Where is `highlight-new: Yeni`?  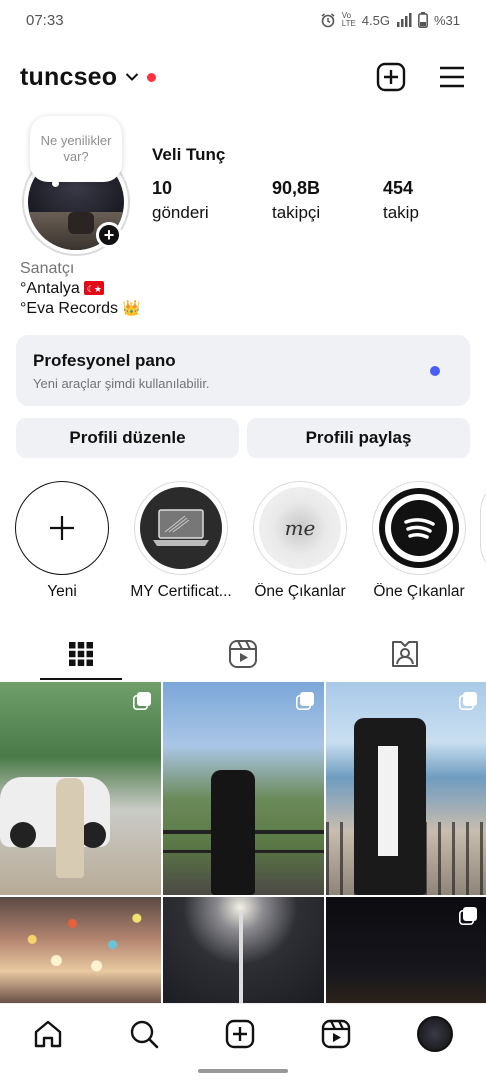
highlight-new: Yeni is located at coordinates (62, 541).